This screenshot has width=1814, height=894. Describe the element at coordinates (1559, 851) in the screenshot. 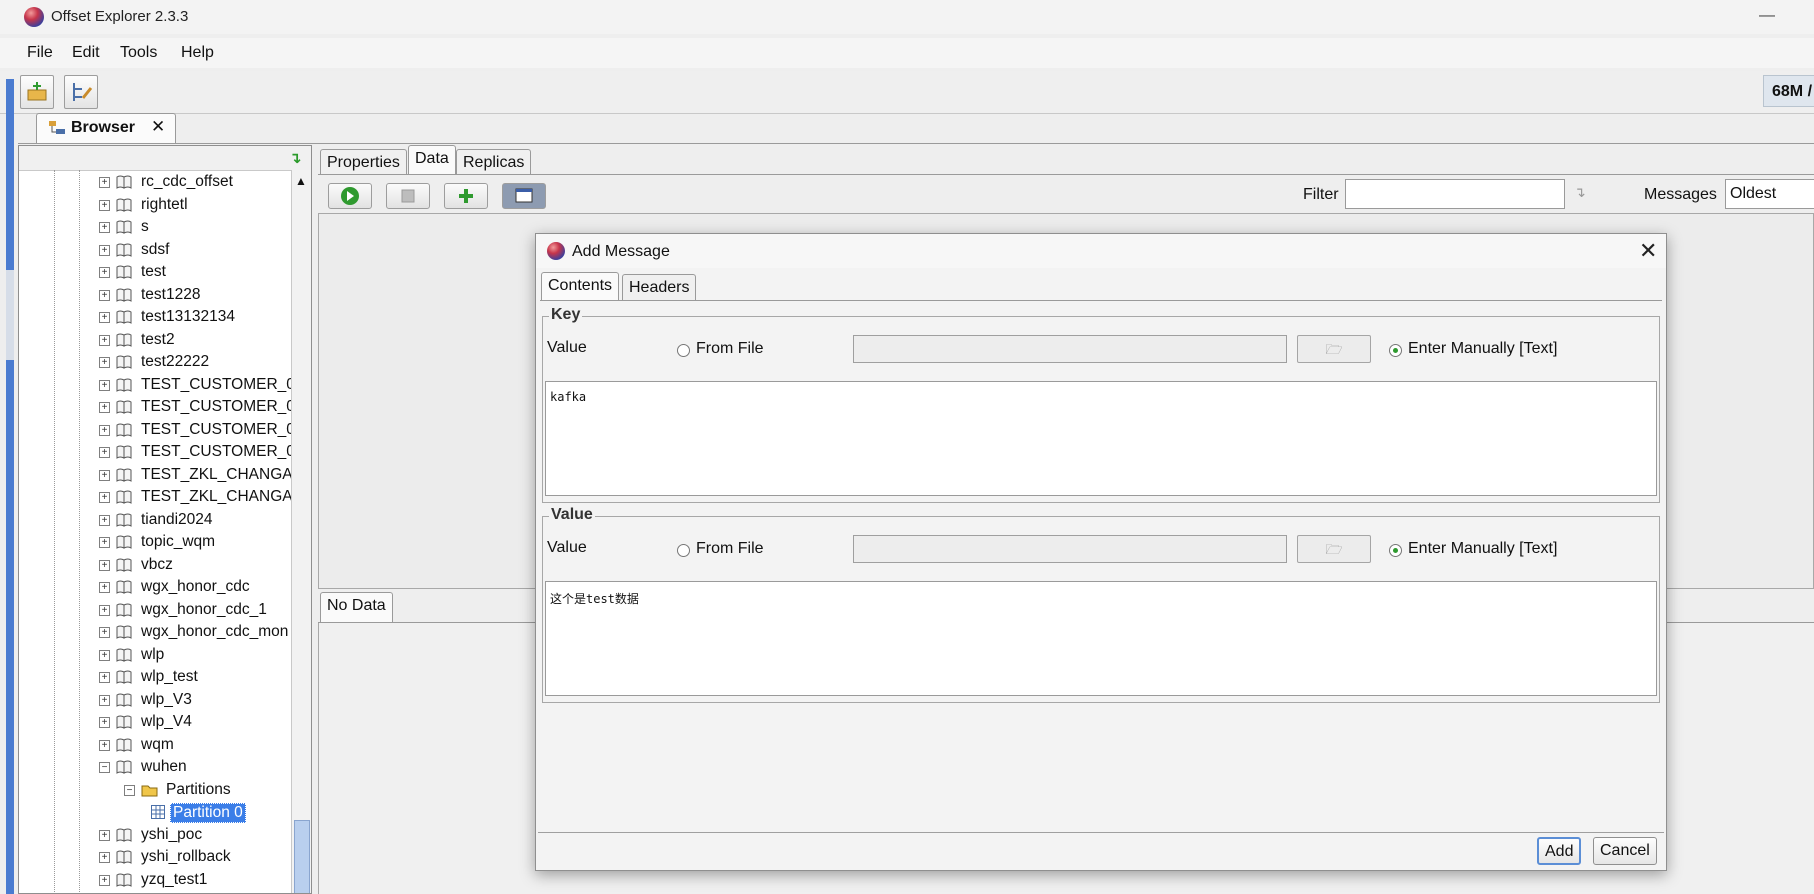

I see `add-button: Add` at that location.